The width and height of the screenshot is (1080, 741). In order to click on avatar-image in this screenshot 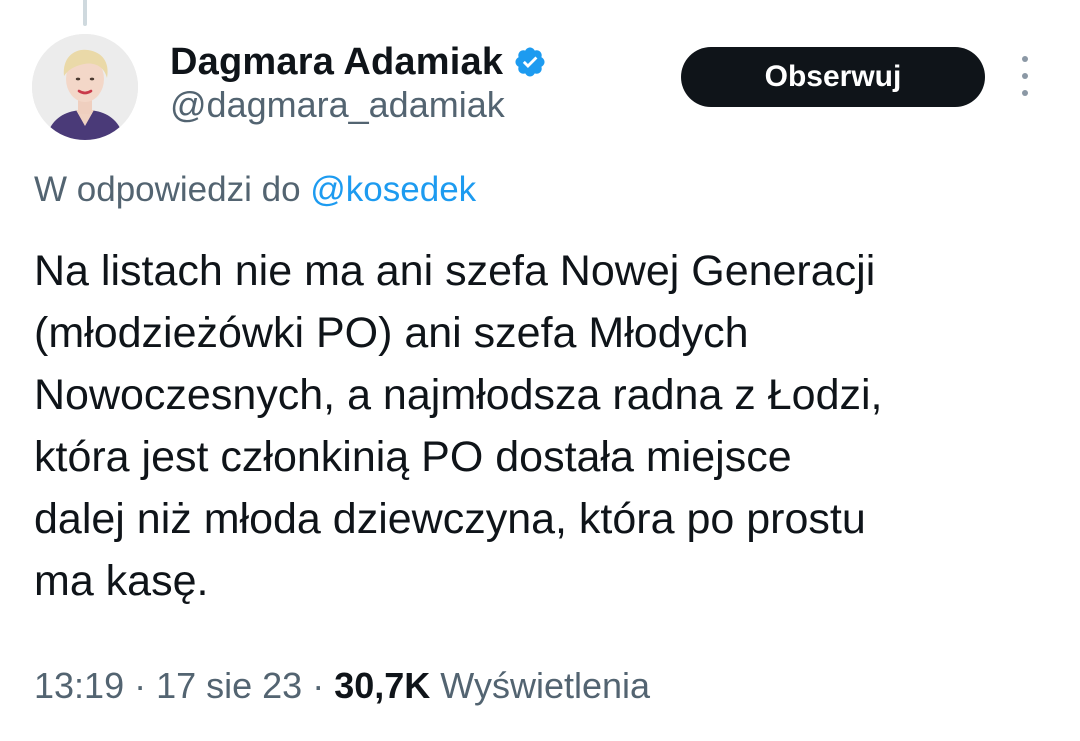, I will do `click(85, 87)`.